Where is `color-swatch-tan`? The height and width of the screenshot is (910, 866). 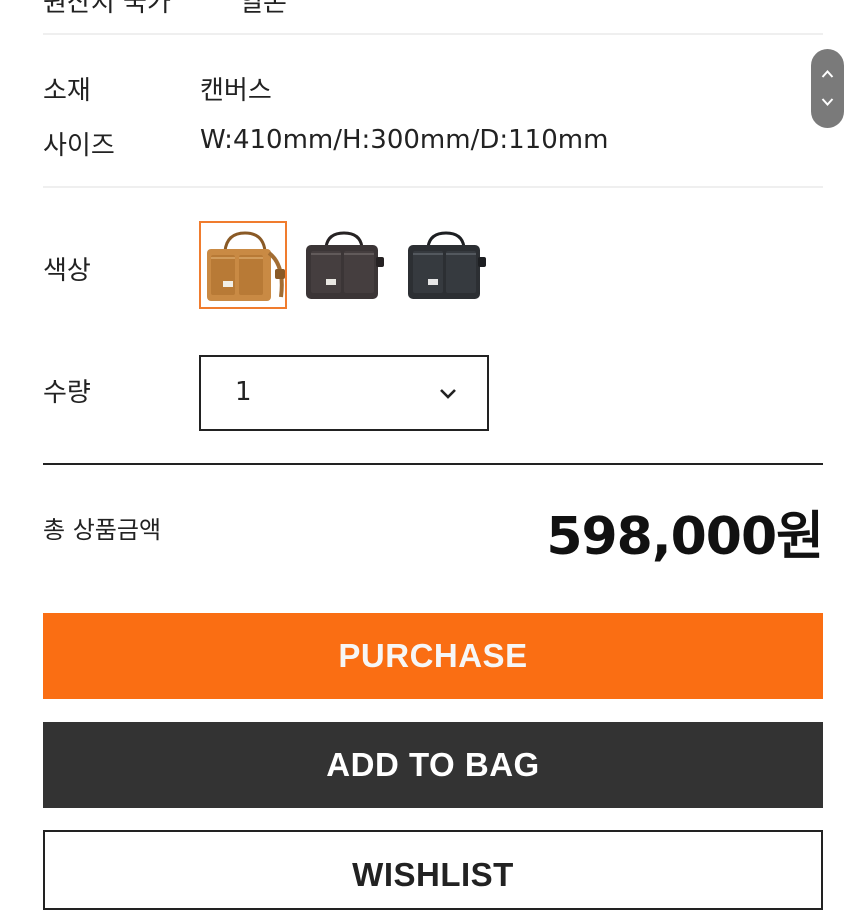
color-swatch-tan is located at coordinates (243, 265).